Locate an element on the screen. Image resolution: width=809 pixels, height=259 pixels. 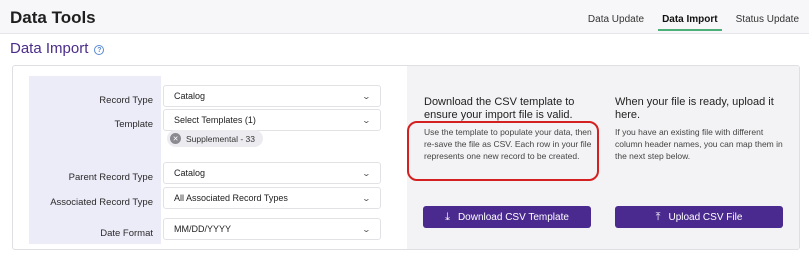
record-type-select: Catalog ⌄ is located at coordinates (272, 96).